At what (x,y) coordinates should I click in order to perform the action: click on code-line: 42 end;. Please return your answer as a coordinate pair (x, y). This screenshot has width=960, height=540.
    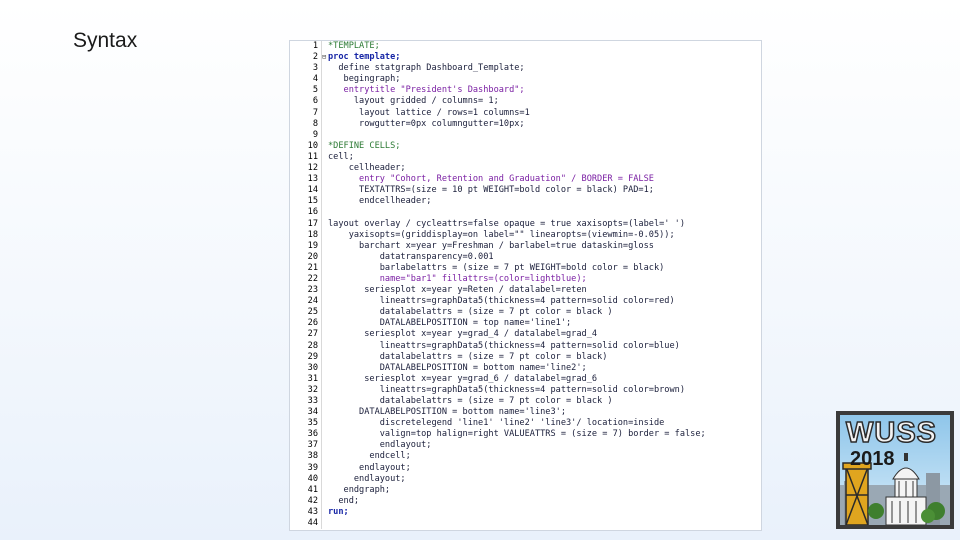
    Looking at the image, I should click on (525, 501).